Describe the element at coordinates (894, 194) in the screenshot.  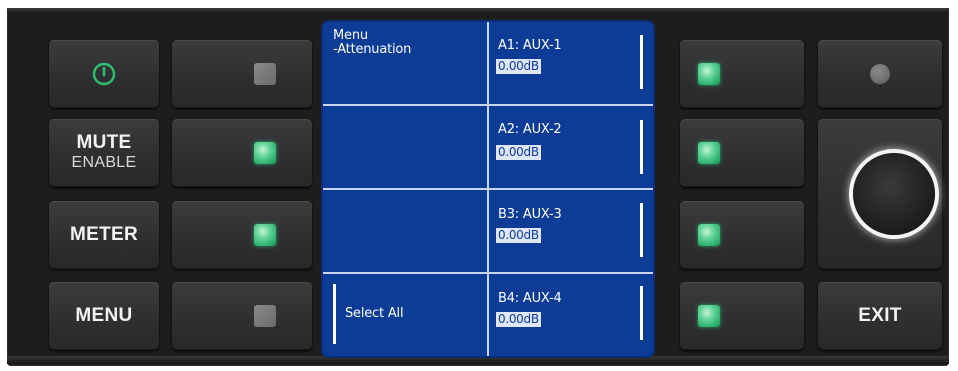
I see `rotary-encoder-knob` at that location.